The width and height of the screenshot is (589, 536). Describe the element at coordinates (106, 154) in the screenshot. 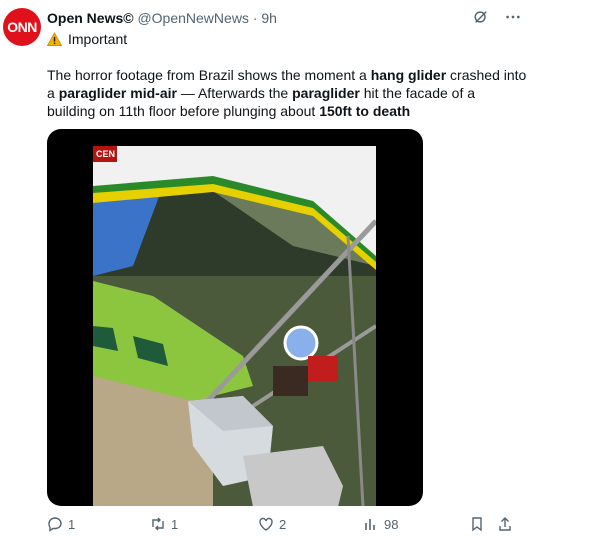

I see `video-watermark: CEN` at that location.